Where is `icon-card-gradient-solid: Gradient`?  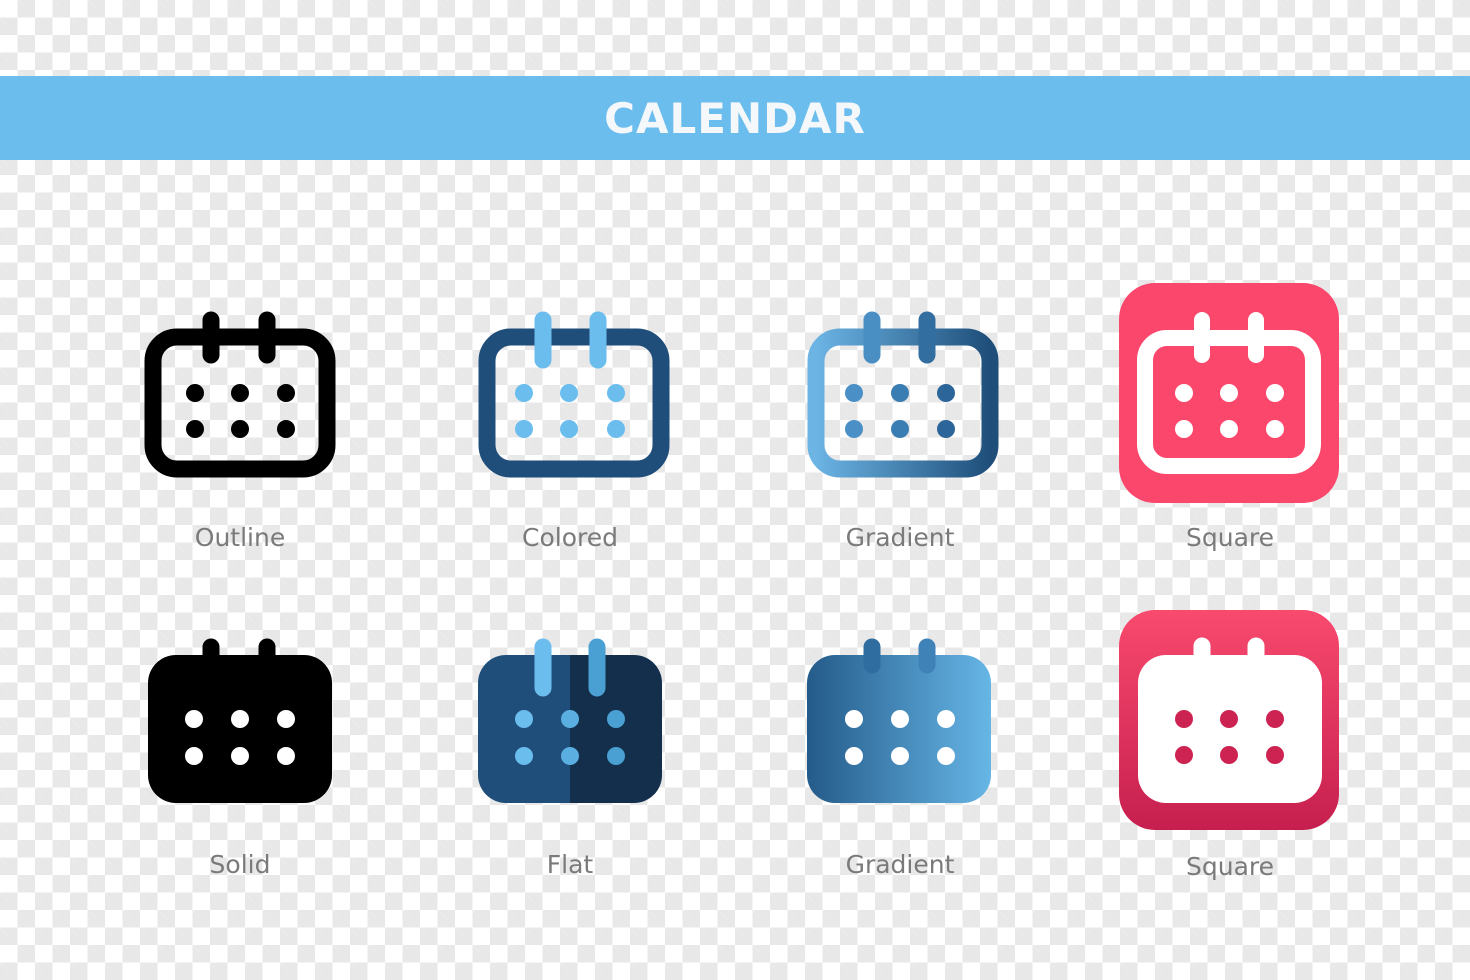
icon-card-gradient-solid: Gradient is located at coordinates (900, 760).